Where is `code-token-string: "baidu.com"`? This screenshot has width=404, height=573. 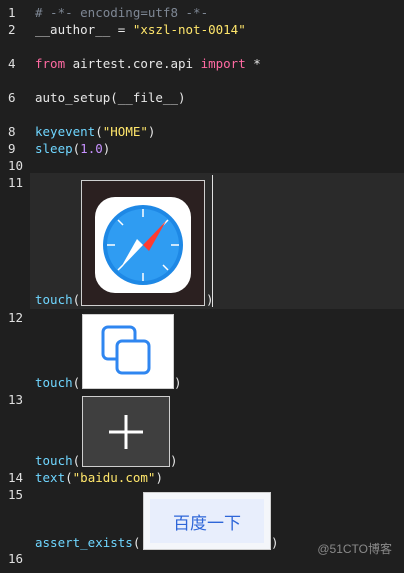 code-token-string: "baidu.com" is located at coordinates (114, 477).